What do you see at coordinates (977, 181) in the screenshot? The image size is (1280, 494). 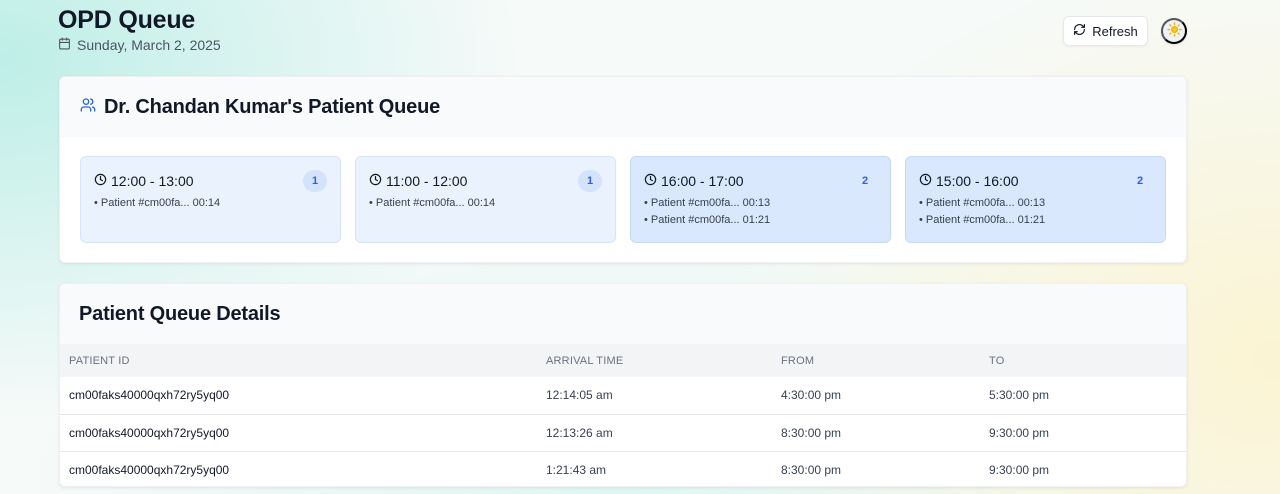 I see `slot-time-label: 15:00 - 16:00` at bounding box center [977, 181].